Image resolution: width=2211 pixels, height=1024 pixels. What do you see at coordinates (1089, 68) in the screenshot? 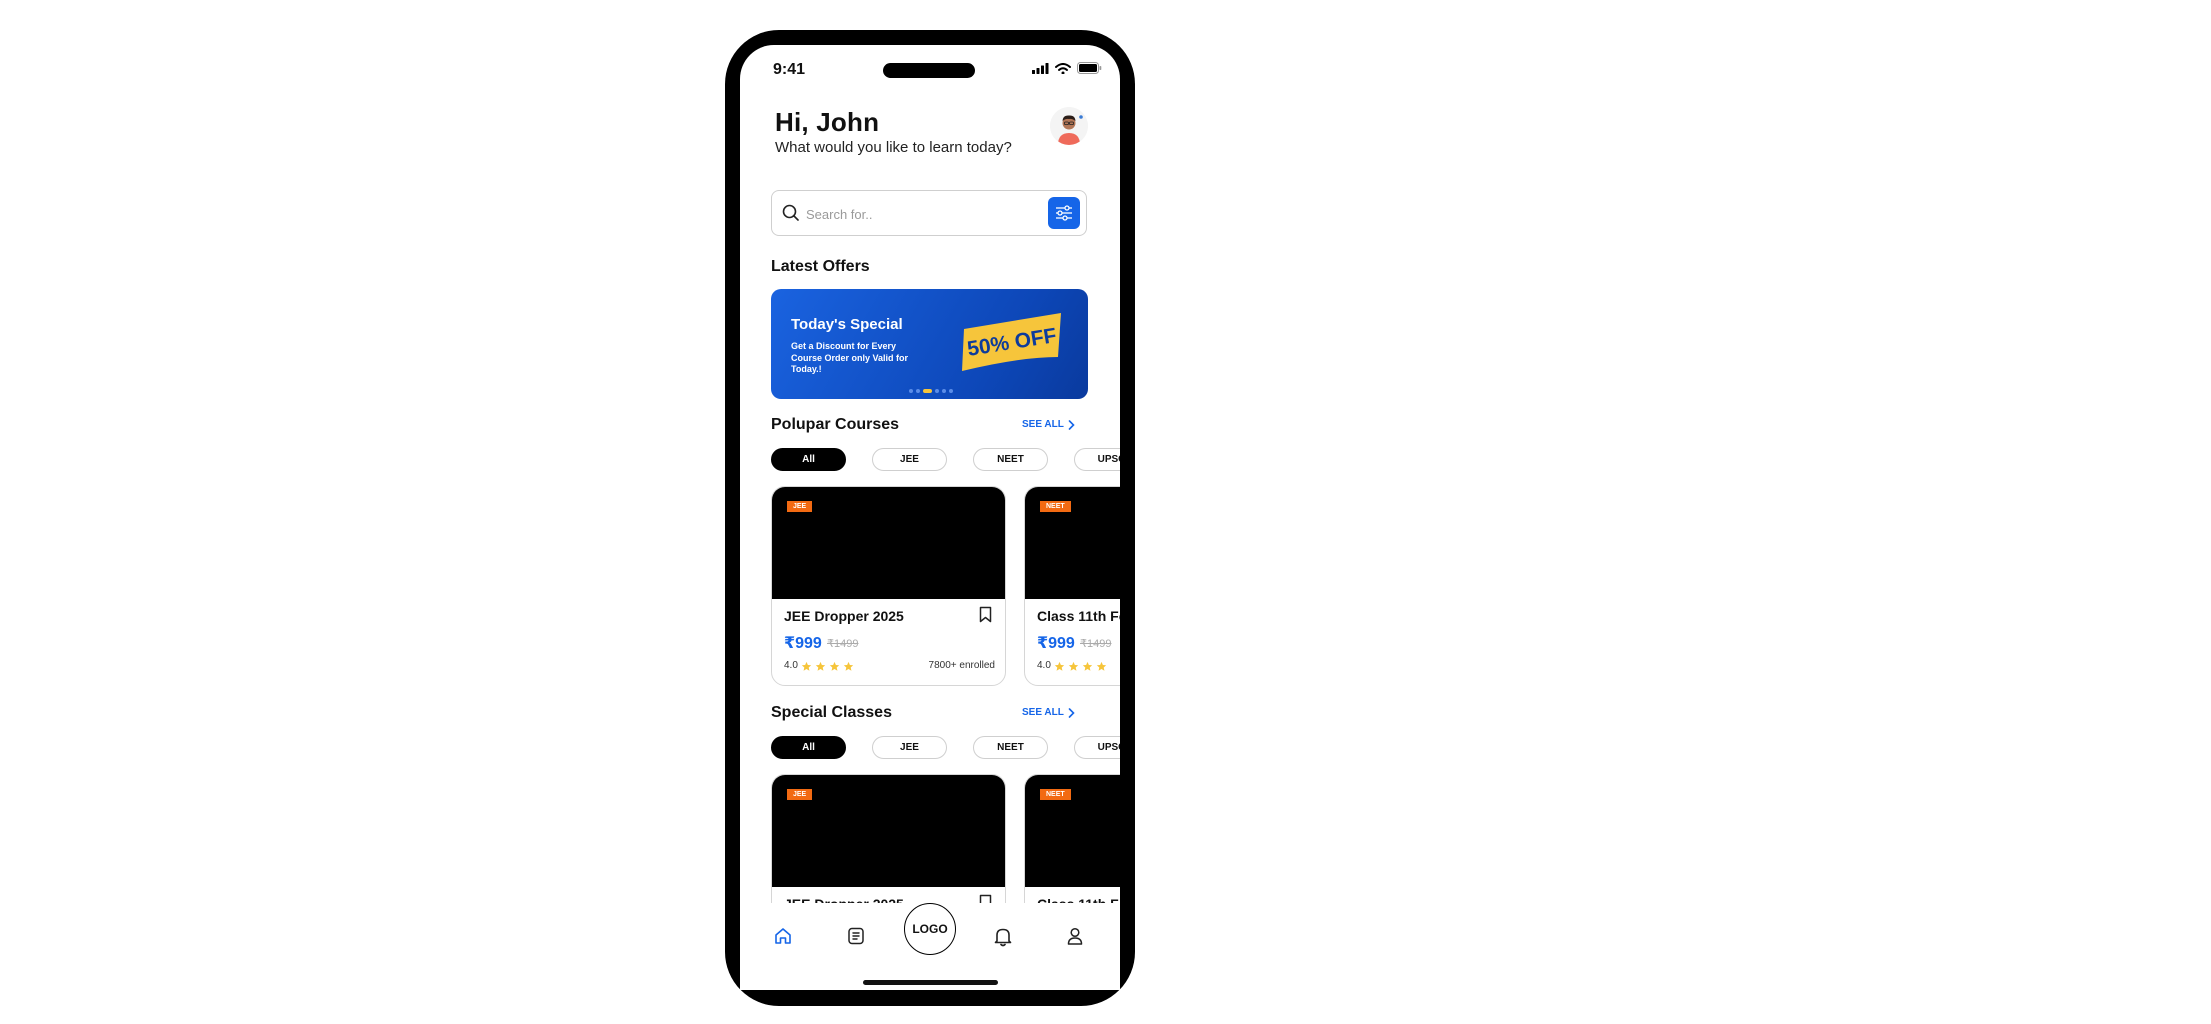
I see `battery-icon` at bounding box center [1089, 68].